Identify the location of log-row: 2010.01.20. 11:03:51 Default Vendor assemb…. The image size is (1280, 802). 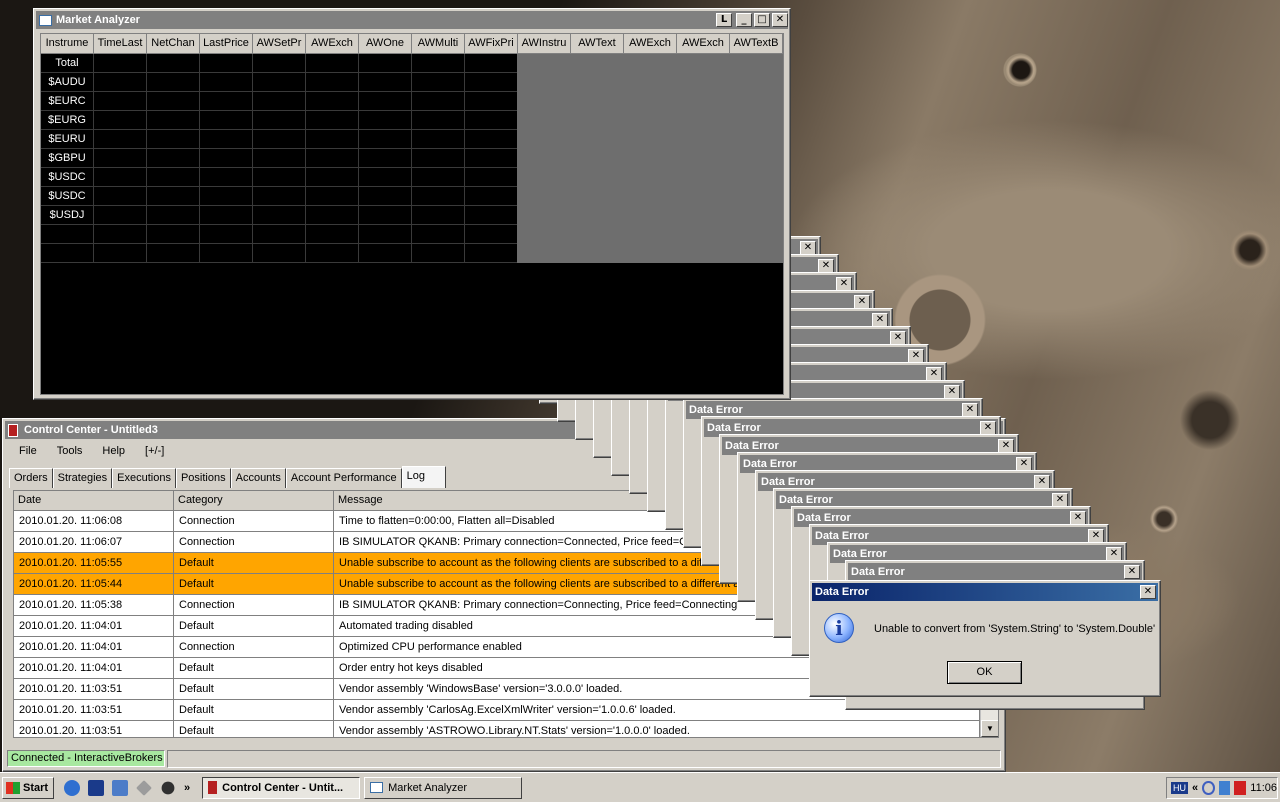
(506, 729).